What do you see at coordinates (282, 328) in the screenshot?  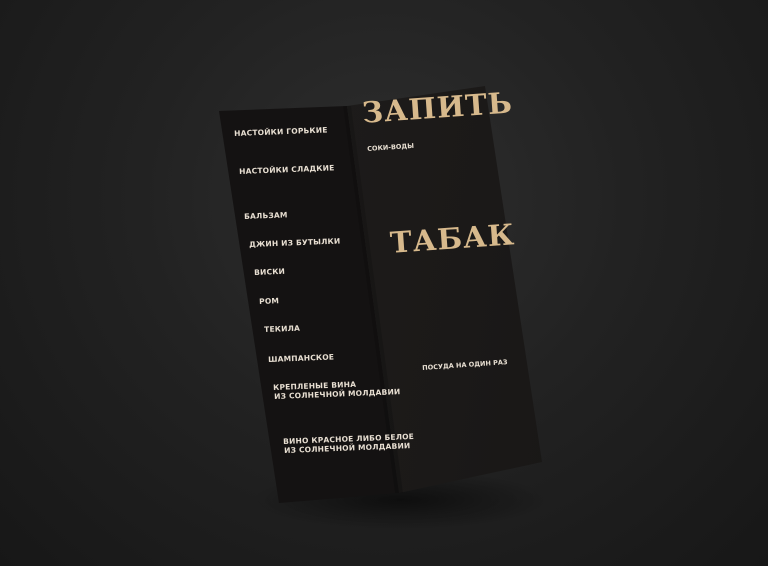 I see `section-heading: ТЕКИЛА` at bounding box center [282, 328].